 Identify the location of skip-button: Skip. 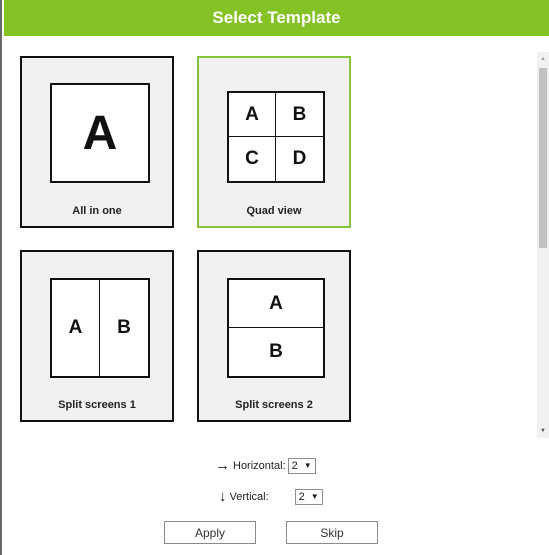
(332, 532).